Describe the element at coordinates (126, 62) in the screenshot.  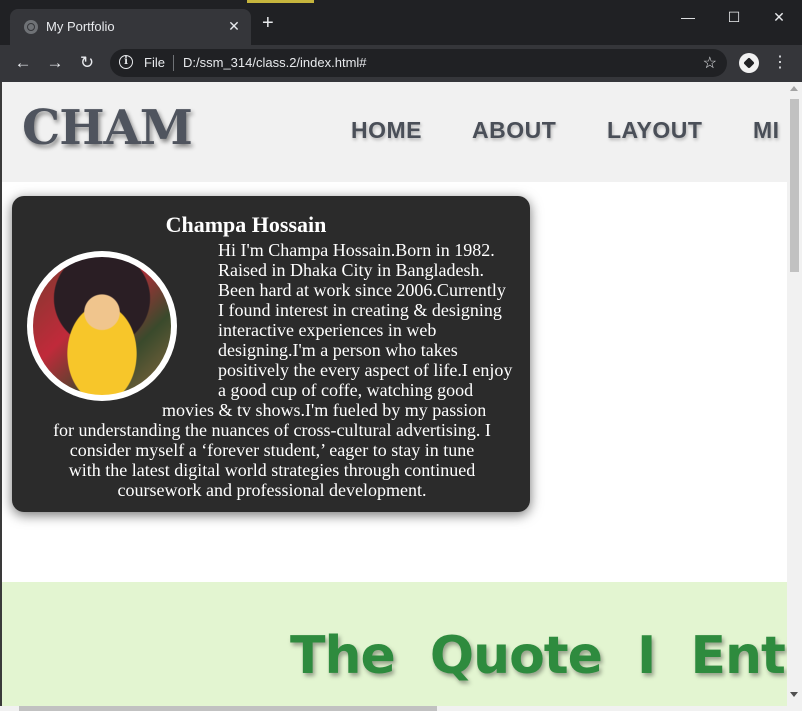
I see `info-icon: i` at that location.